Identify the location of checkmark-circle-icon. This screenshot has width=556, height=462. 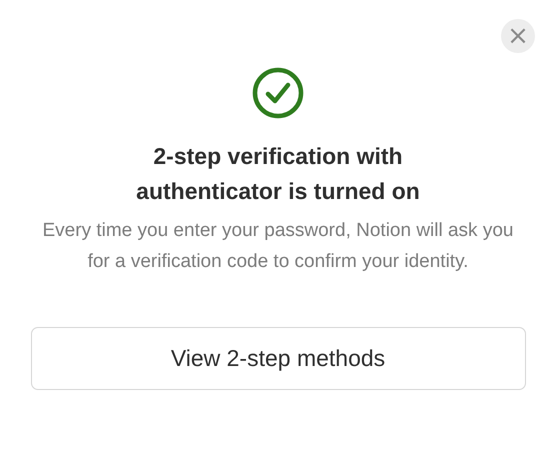
(278, 93).